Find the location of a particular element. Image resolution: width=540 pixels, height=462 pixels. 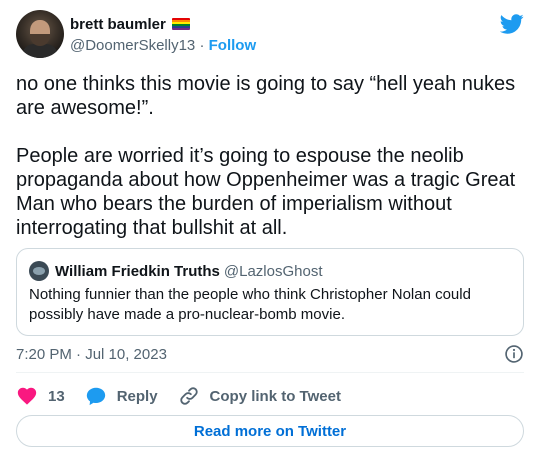

flag-stripe is located at coordinates (180, 29).